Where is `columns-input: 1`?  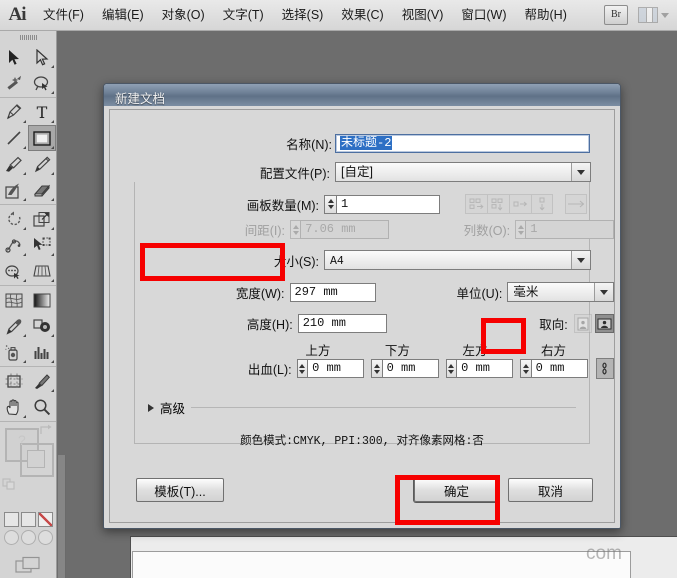 columns-input: 1 is located at coordinates (569, 229).